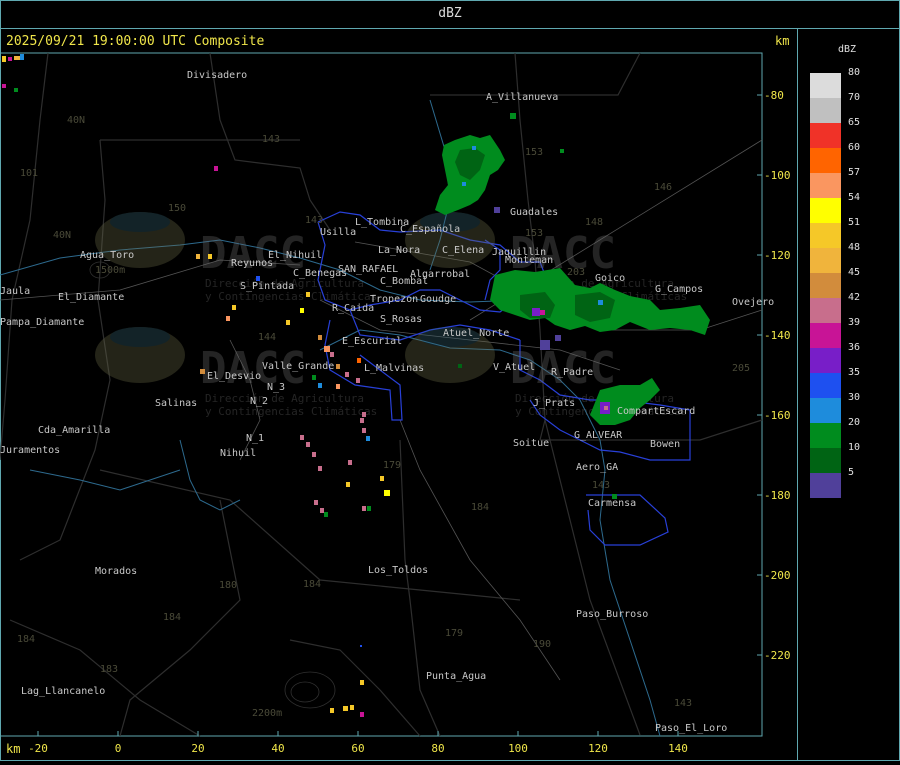 This screenshot has height=765, width=900. Describe the element at coordinates (854, 197) in the screenshot. I see `legend-label: 54` at that location.